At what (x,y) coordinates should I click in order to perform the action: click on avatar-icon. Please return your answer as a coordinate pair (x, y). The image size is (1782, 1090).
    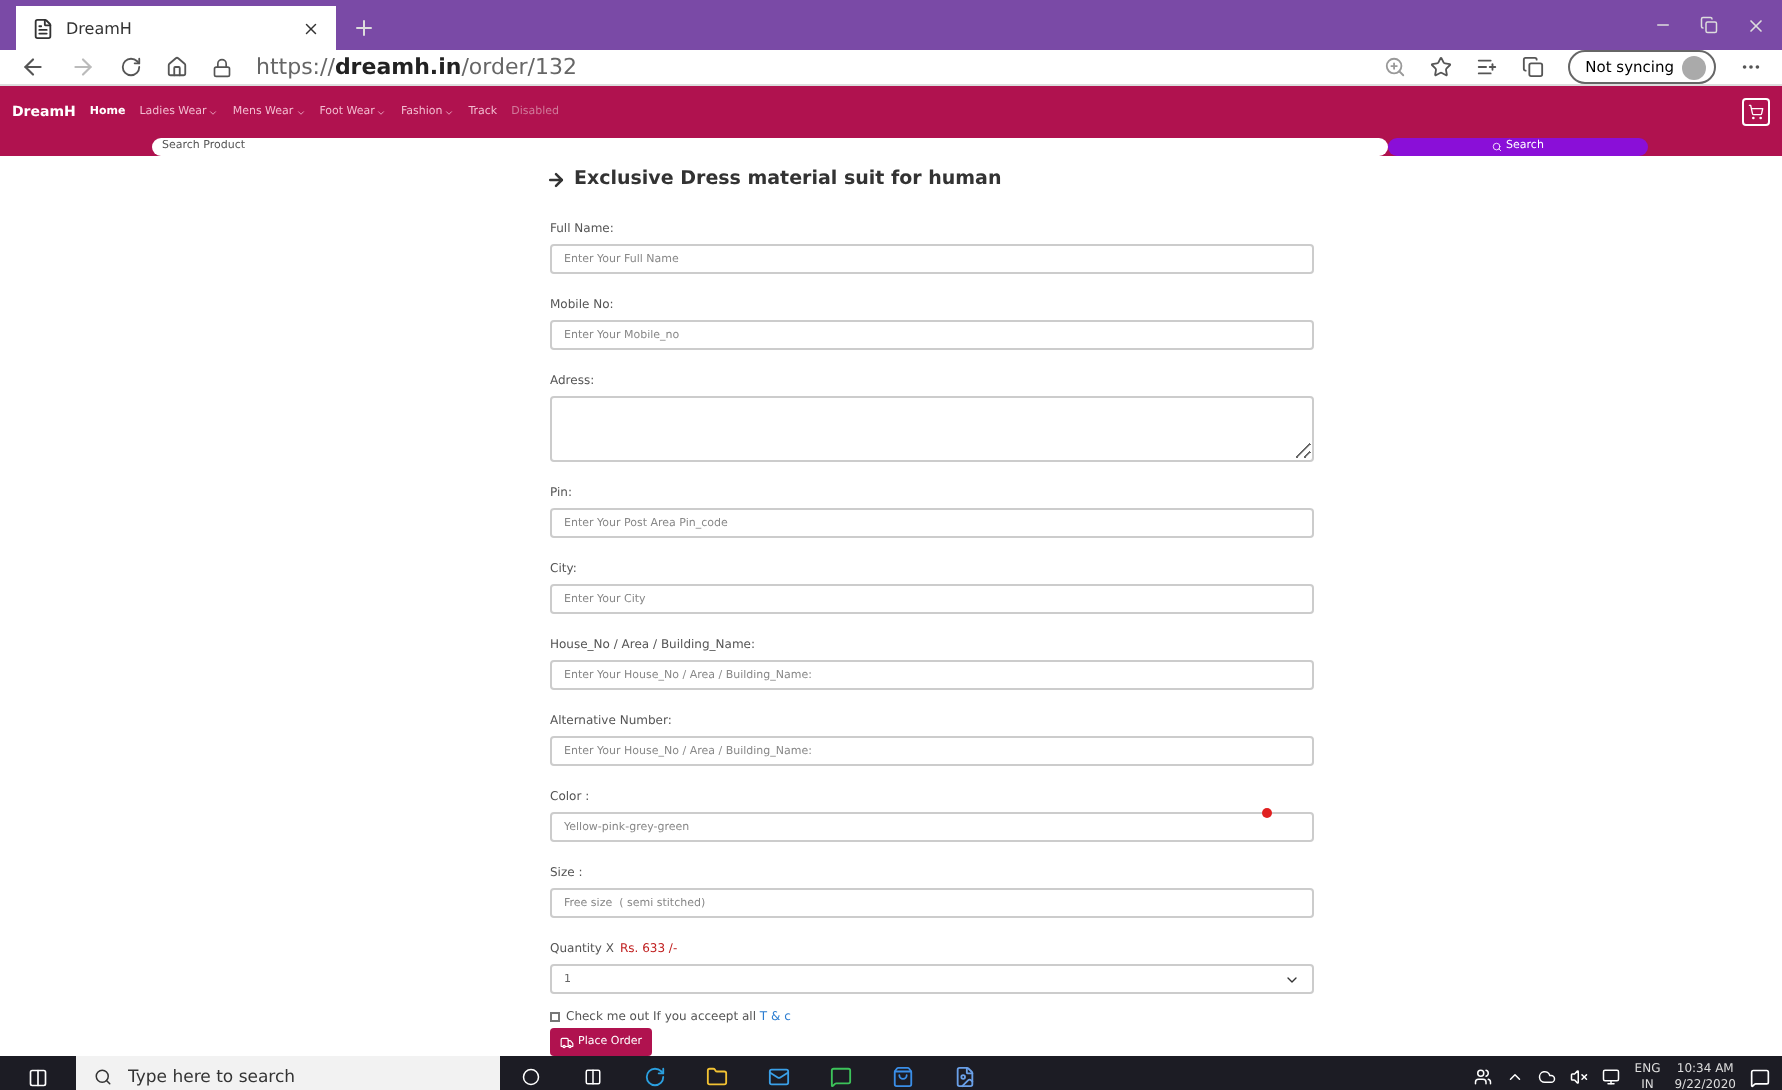
    Looking at the image, I should click on (1694, 67).